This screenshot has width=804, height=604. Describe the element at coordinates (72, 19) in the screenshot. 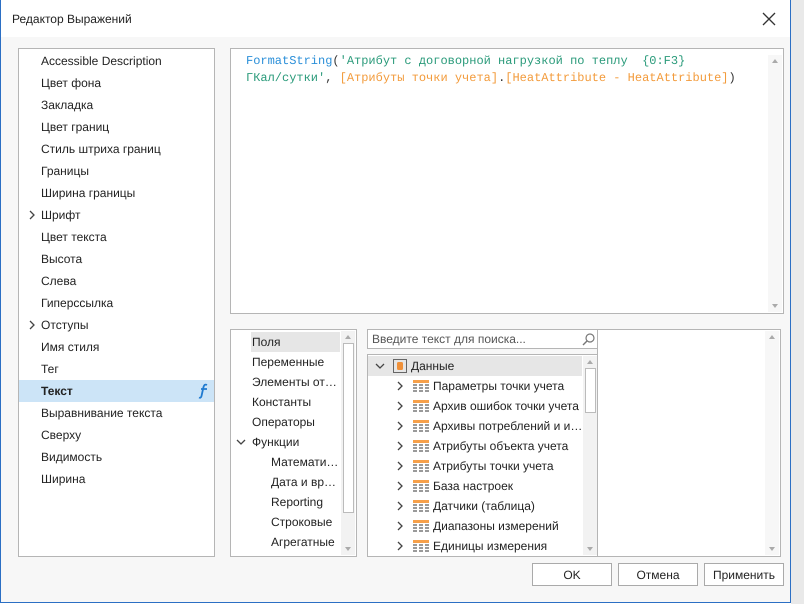

I see `window-title: Редактор Выражений` at that location.